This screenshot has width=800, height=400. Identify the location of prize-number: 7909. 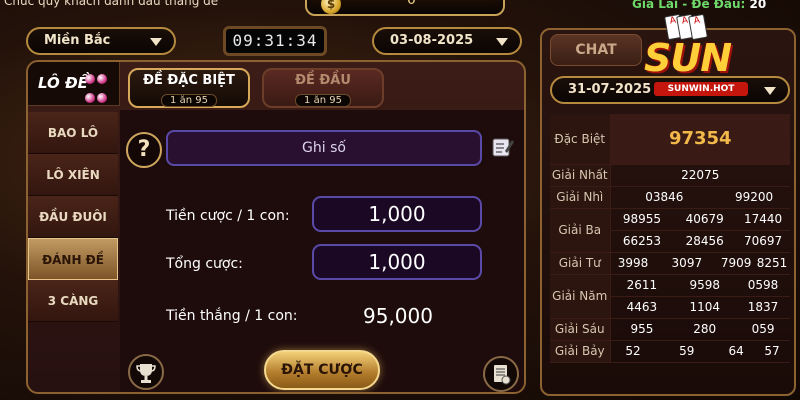
(736, 263).